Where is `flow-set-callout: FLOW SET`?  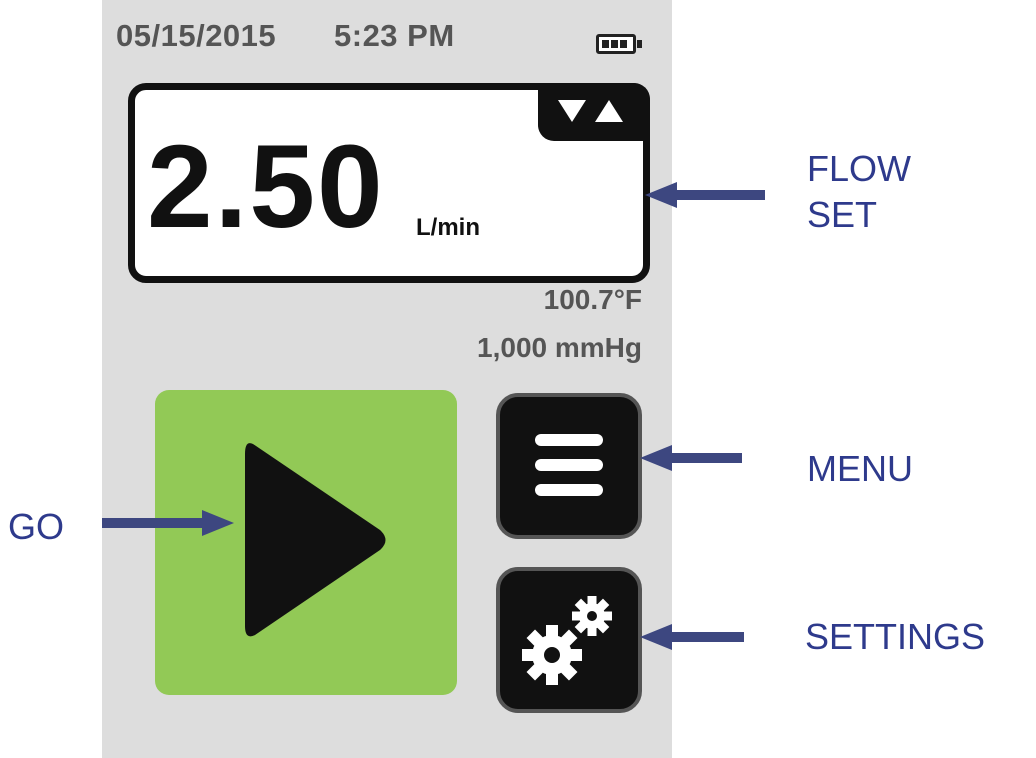
flow-set-callout: FLOW SET is located at coordinates (897, 191).